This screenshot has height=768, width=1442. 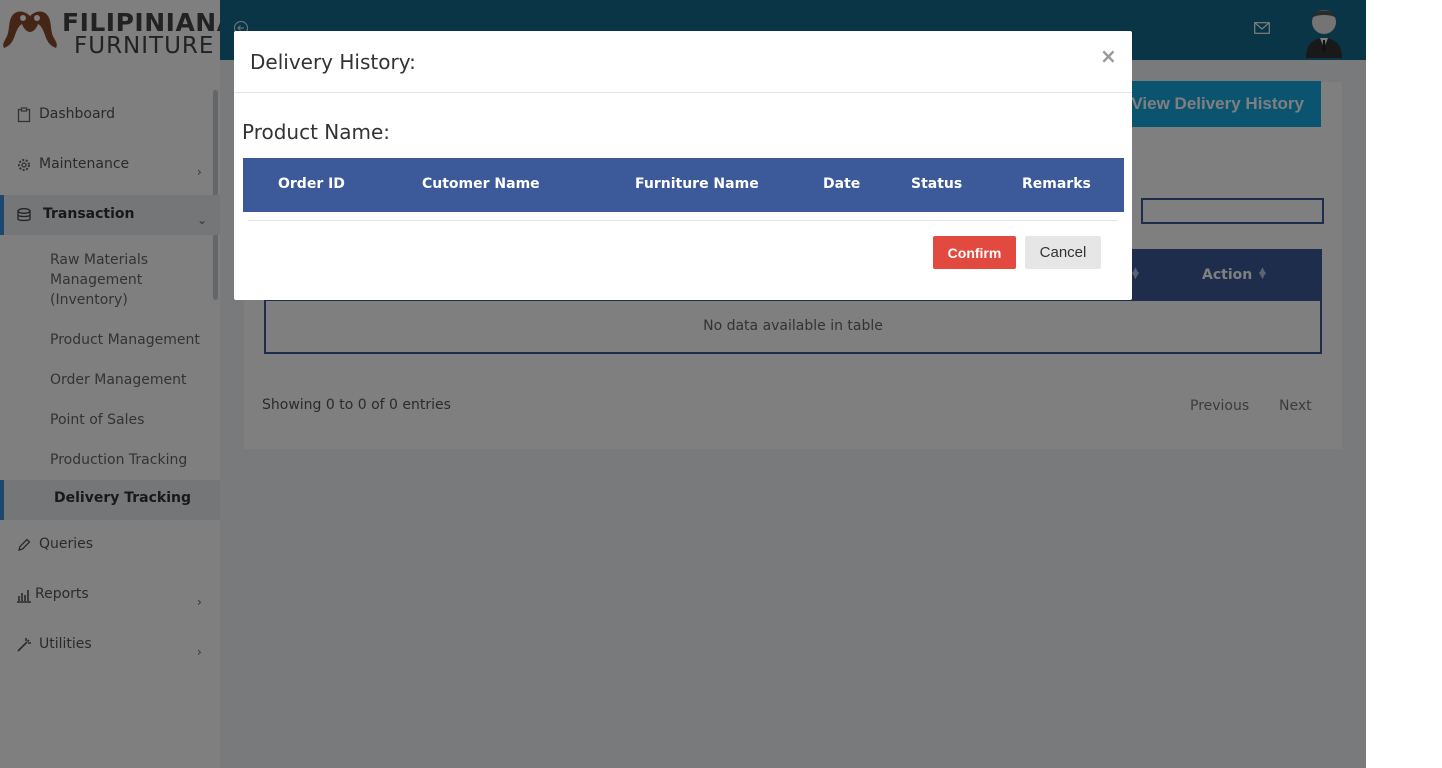 I want to click on column-header-furniture-name: Furniture Name, so click(x=697, y=184).